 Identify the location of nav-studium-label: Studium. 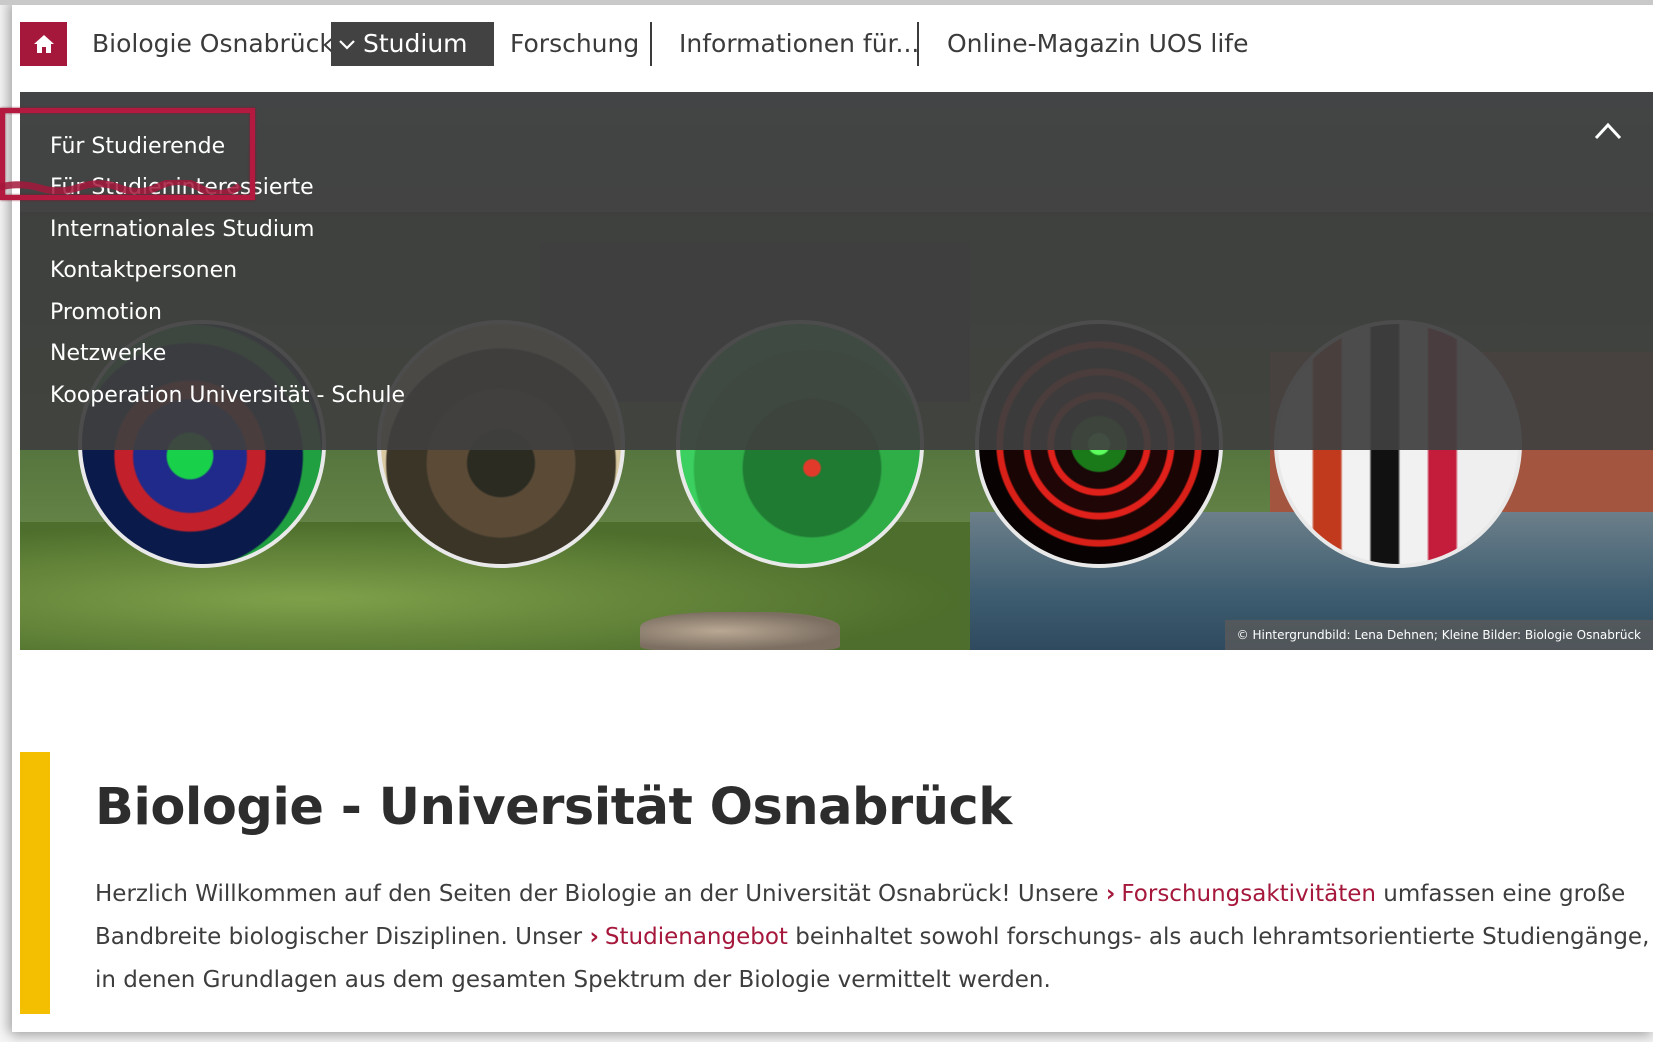
(415, 43).